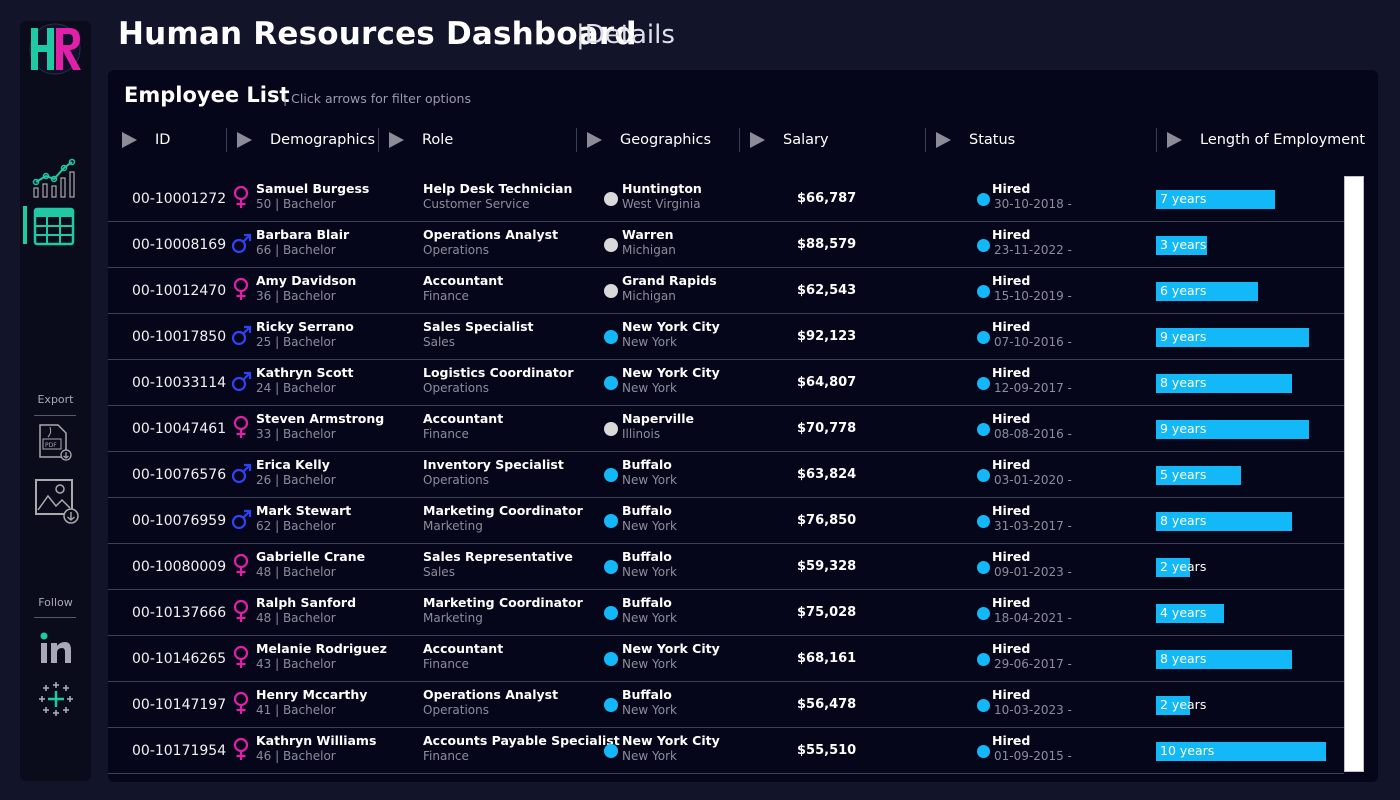 This screenshot has width=1400, height=800. What do you see at coordinates (1033, 250) in the screenshot?
I see `employee-hire-date: 23-11-2022 -` at bounding box center [1033, 250].